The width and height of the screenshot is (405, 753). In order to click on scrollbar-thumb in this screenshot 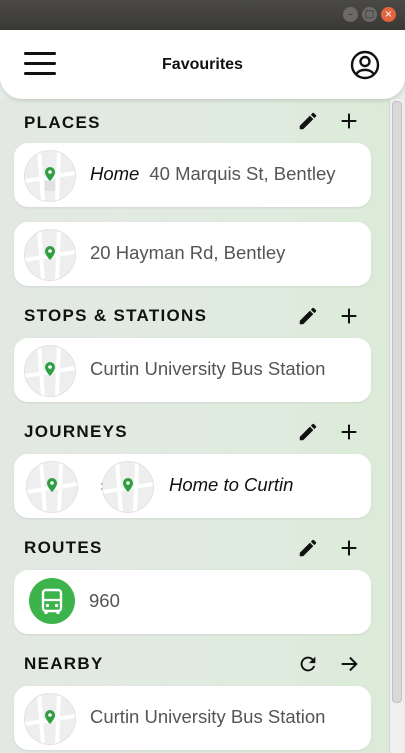, I will do `click(397, 402)`.